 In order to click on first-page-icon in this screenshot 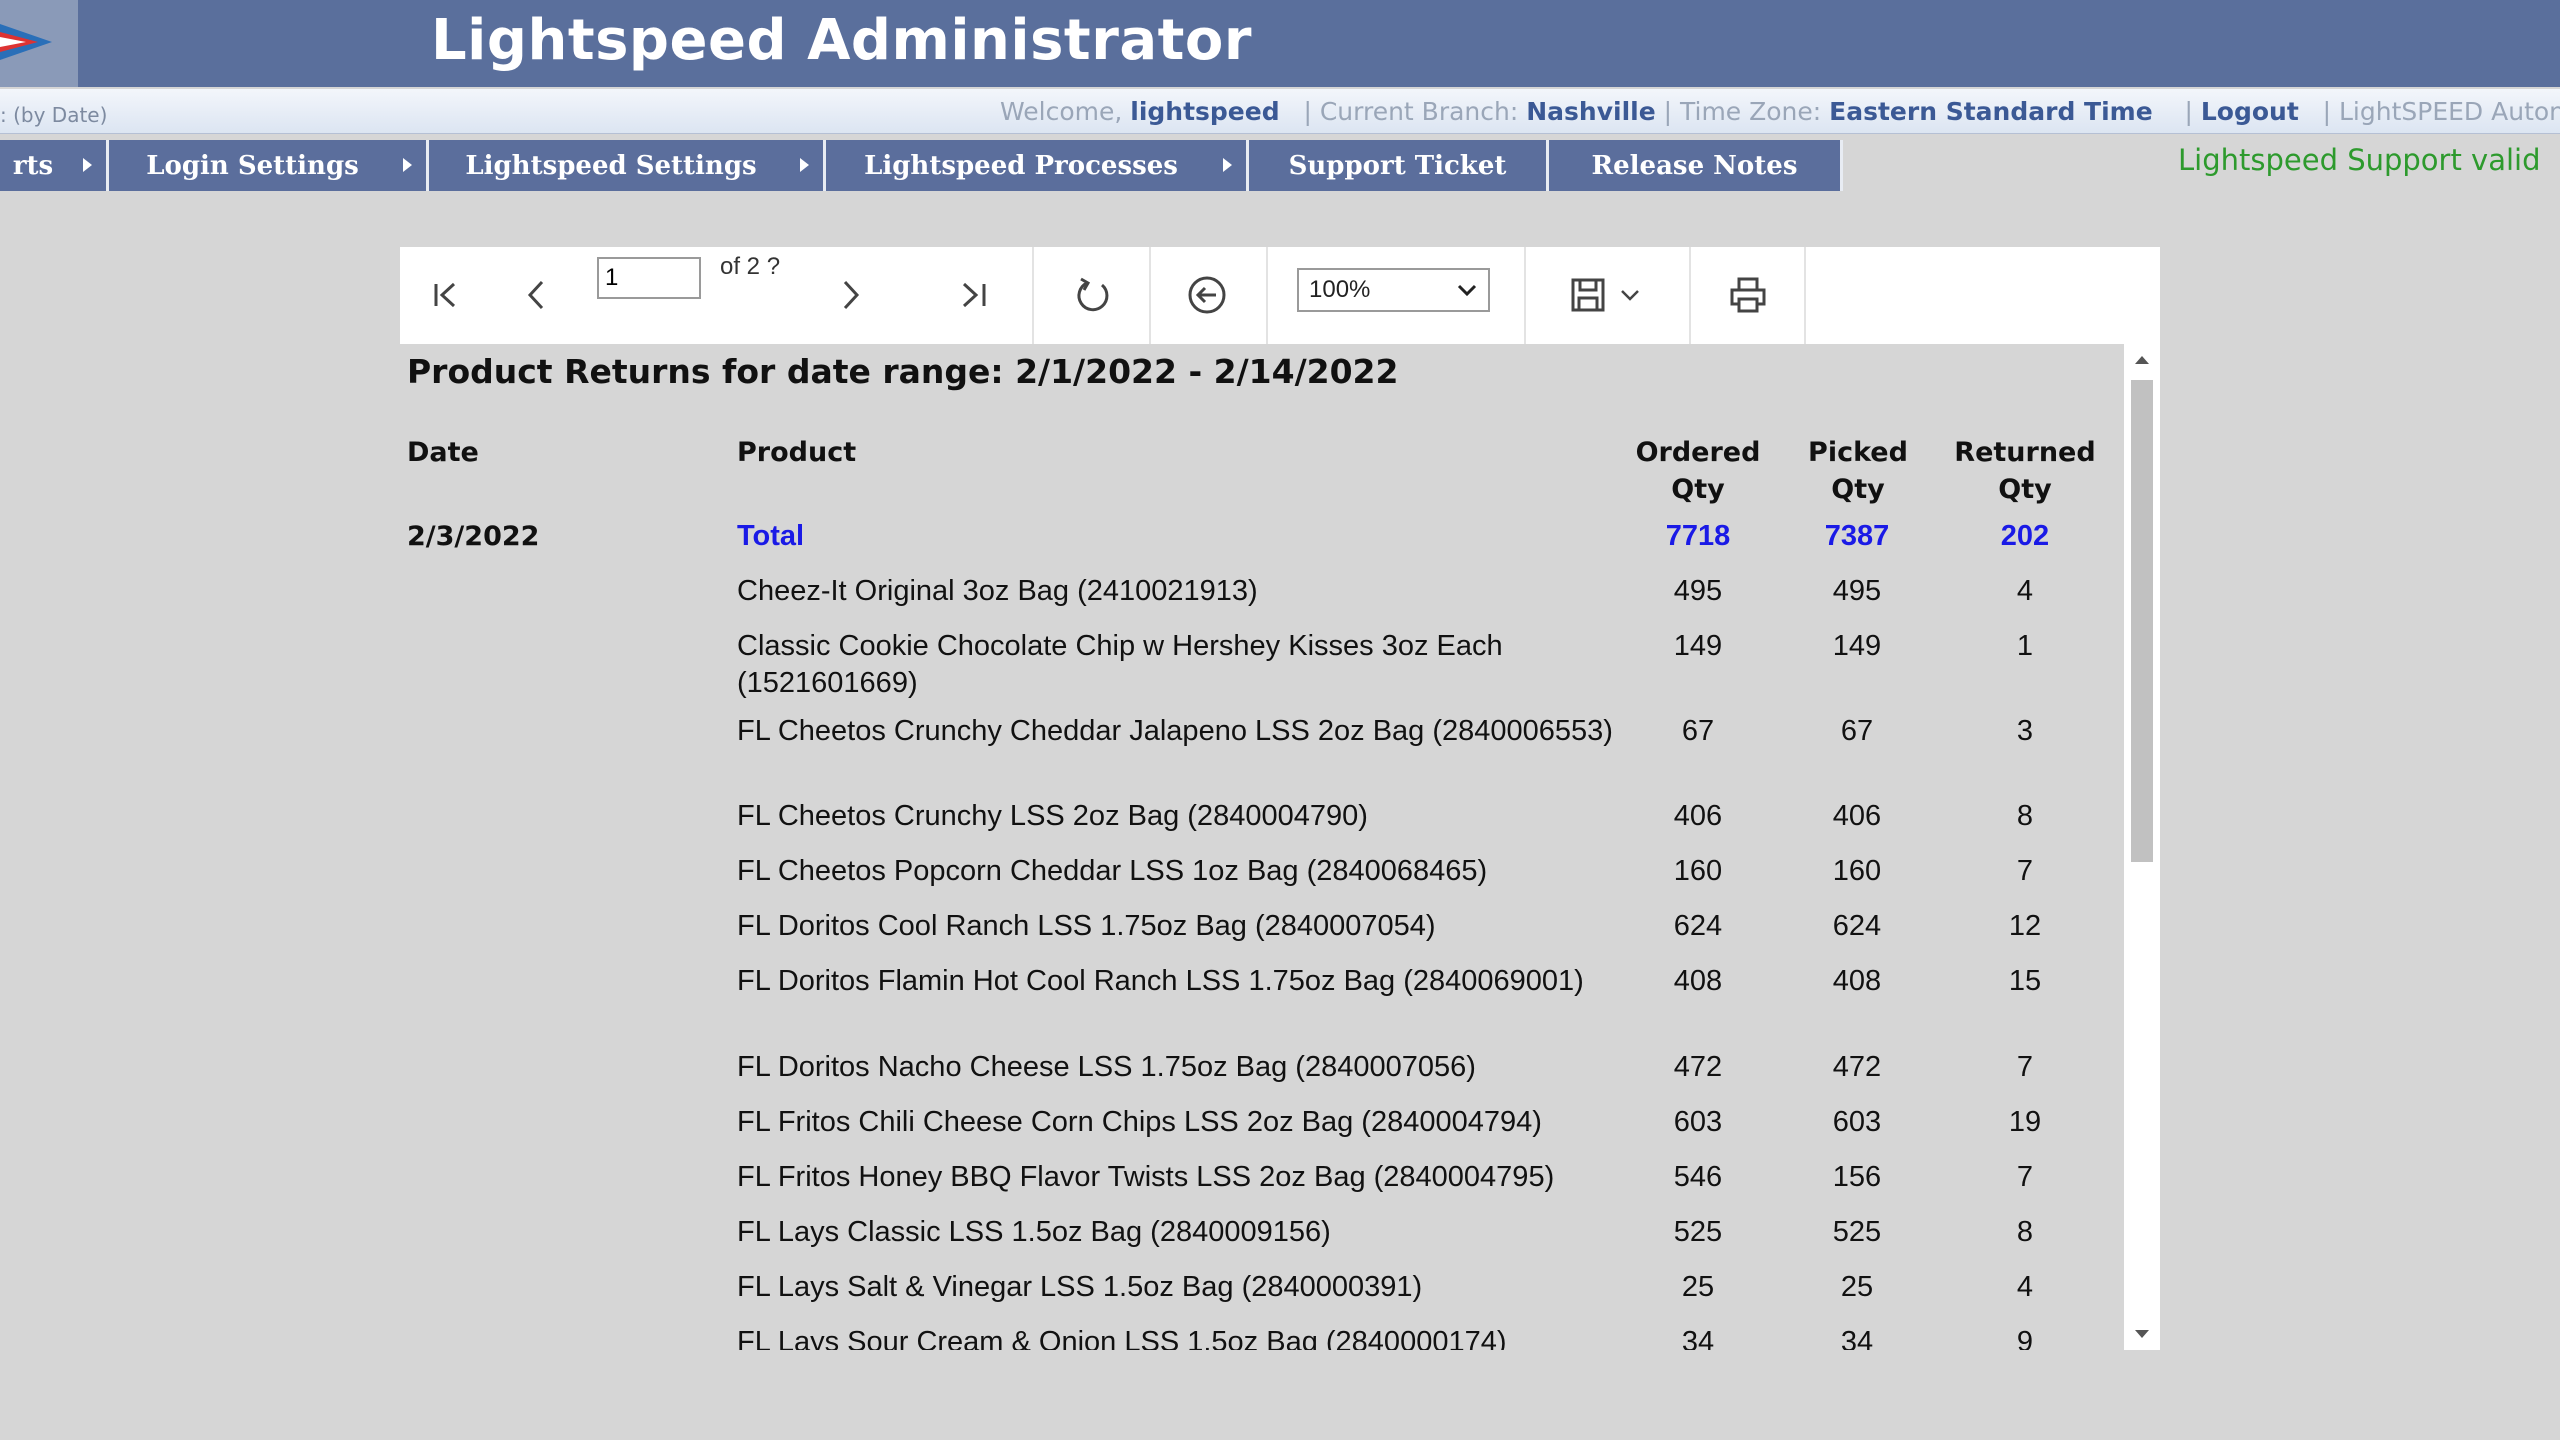, I will do `click(446, 295)`.